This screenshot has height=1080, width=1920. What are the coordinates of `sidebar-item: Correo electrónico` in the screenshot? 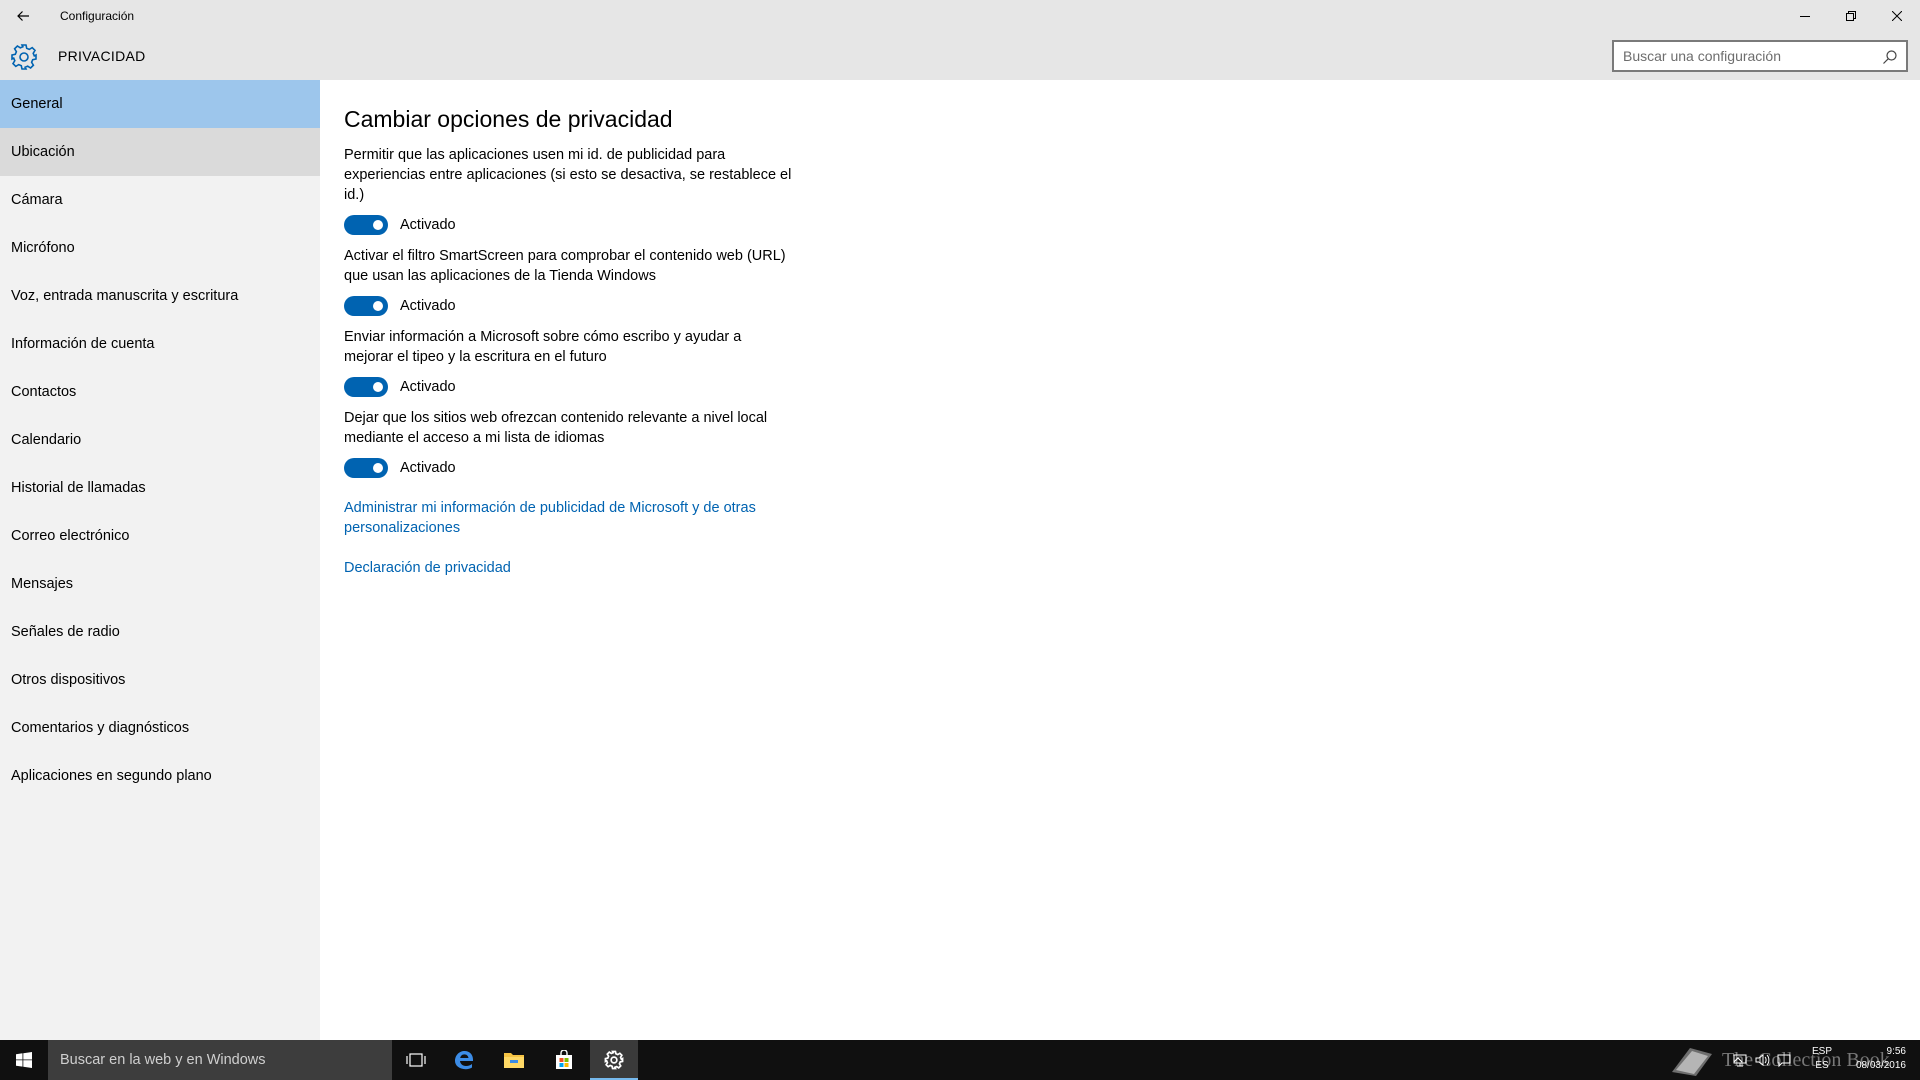 It's located at (160, 536).